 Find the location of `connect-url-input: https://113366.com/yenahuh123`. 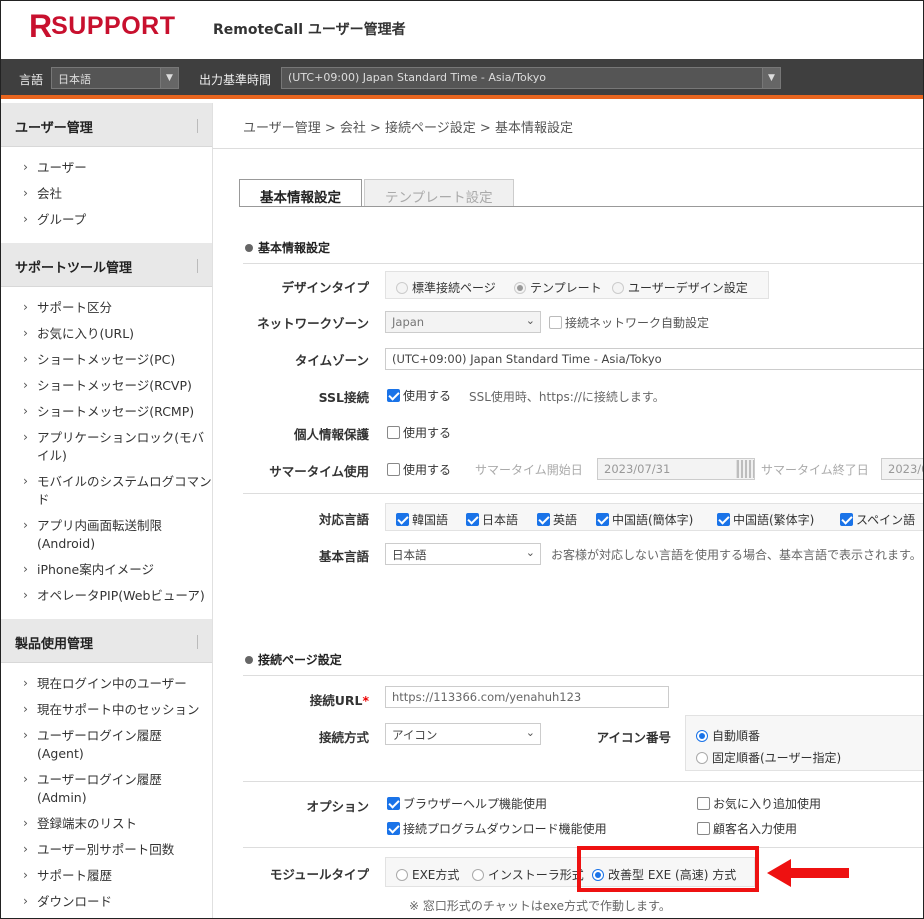

connect-url-input: https://113366.com/yenahuh123 is located at coordinates (527, 697).